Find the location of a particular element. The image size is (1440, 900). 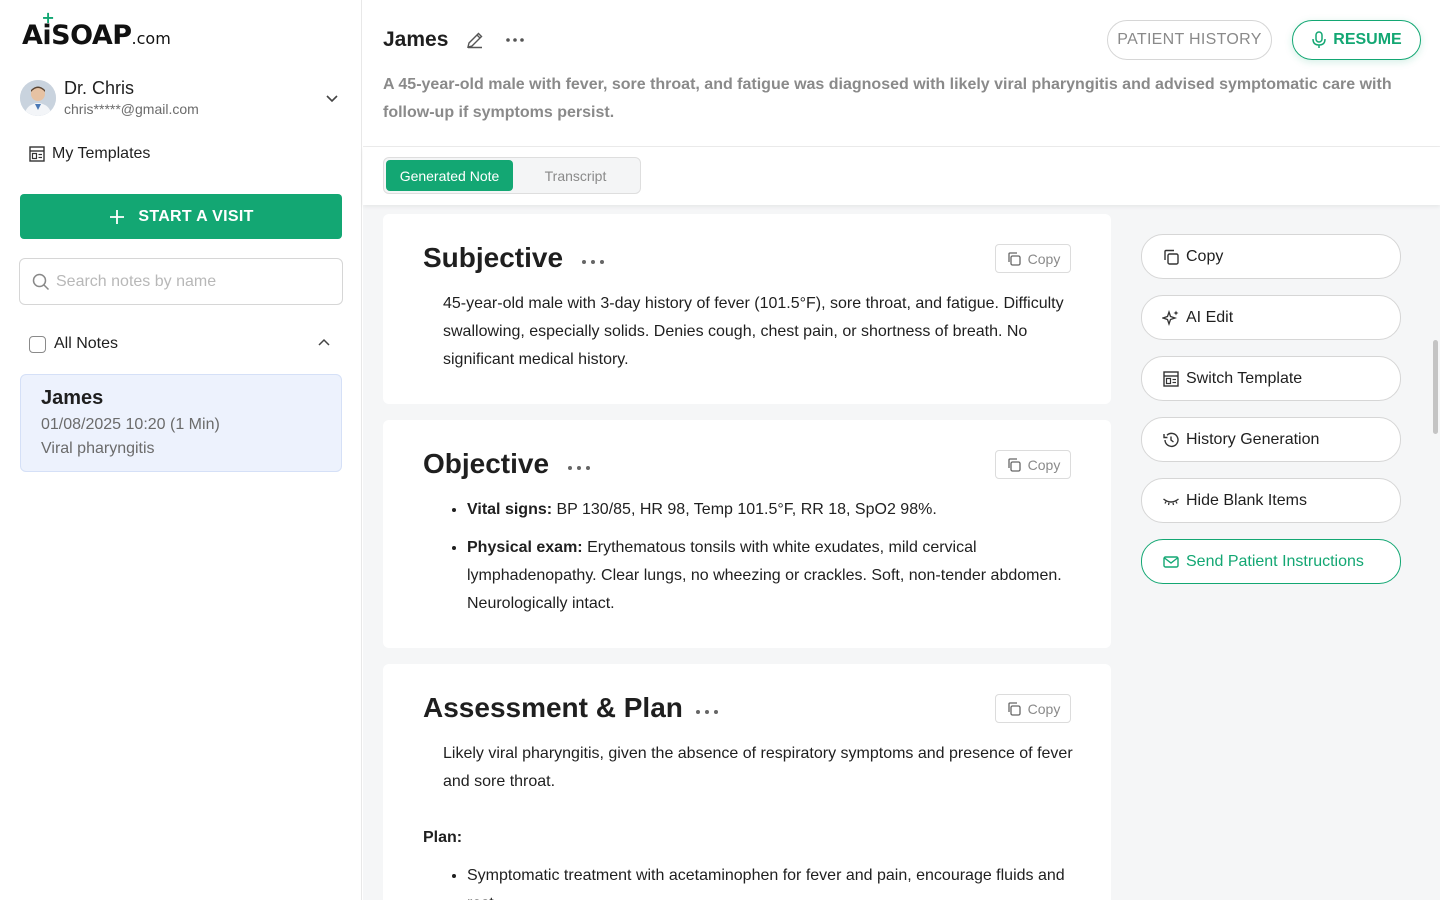

user-name: Dr. Chris is located at coordinates (99, 88).